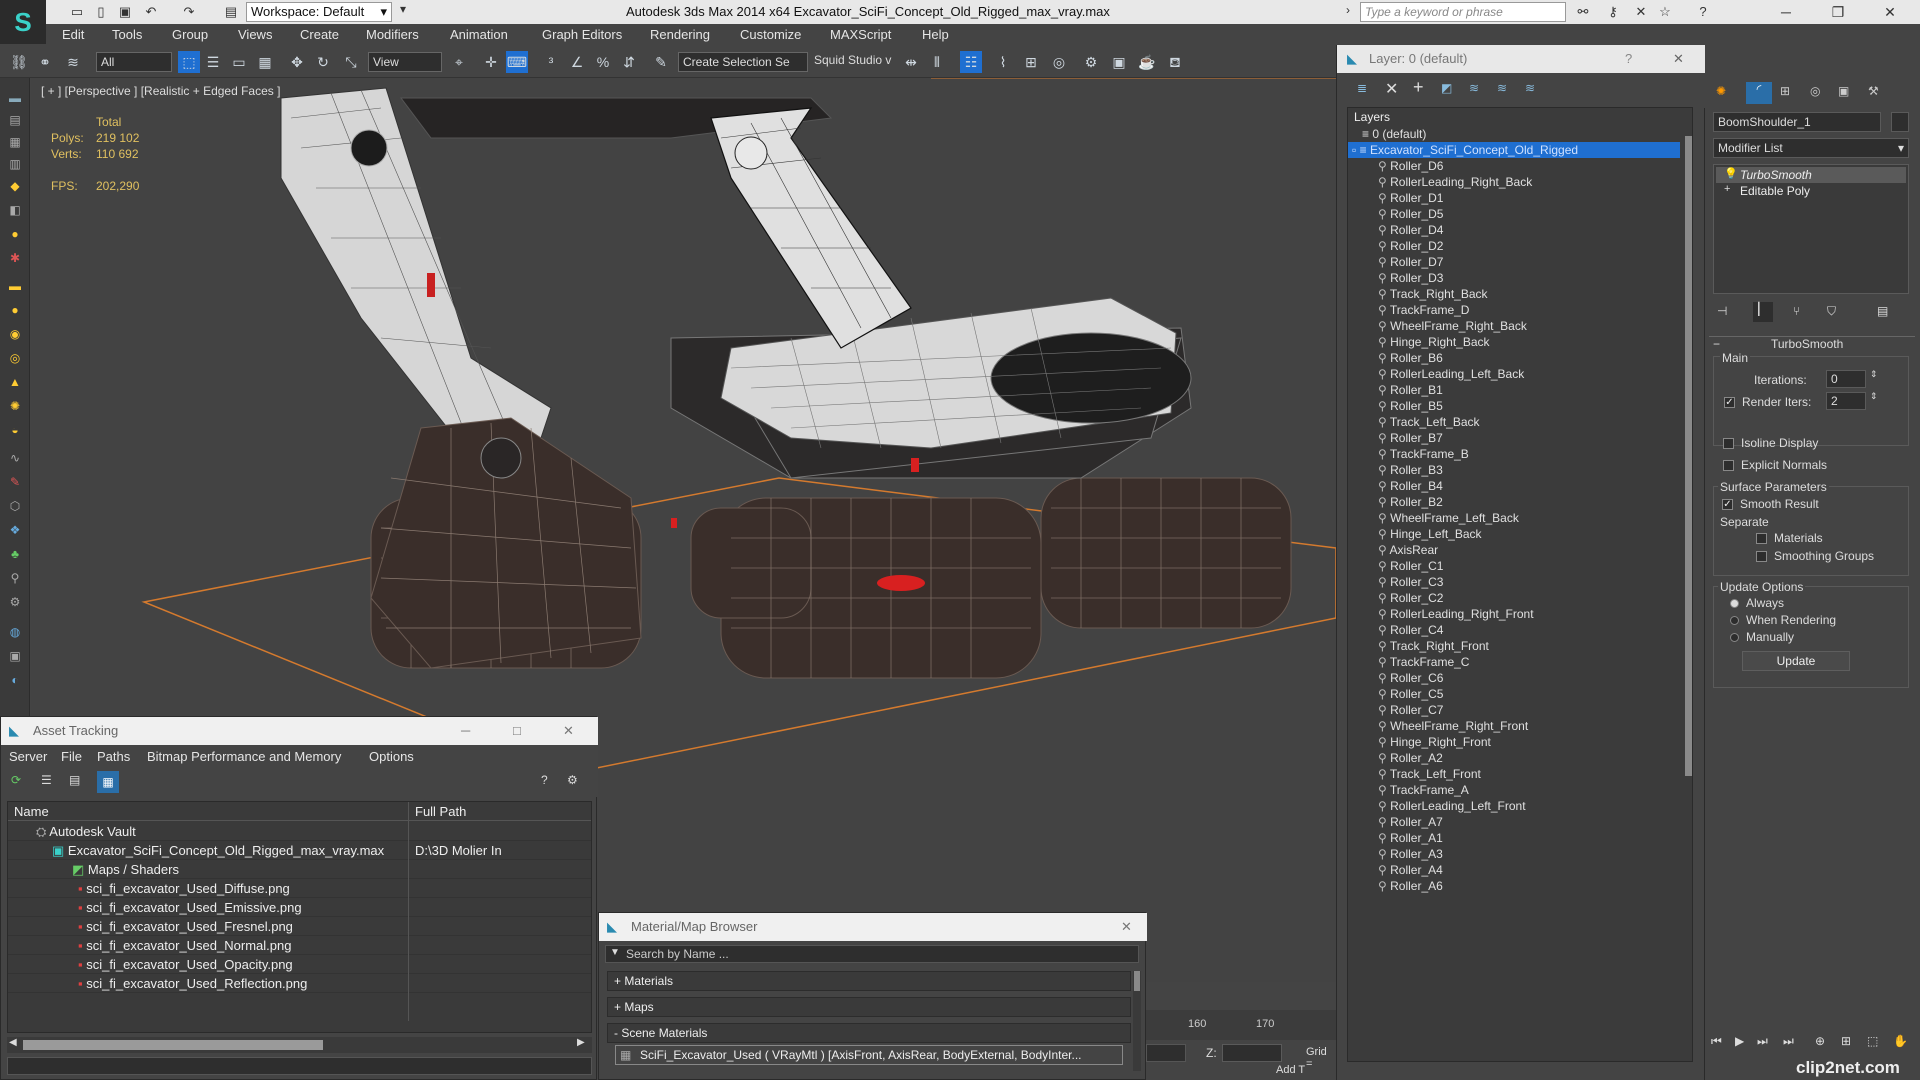 The height and width of the screenshot is (1080, 1920). Describe the element at coordinates (1734, 620) in the screenshot. I see `when-rendering-radio` at that location.